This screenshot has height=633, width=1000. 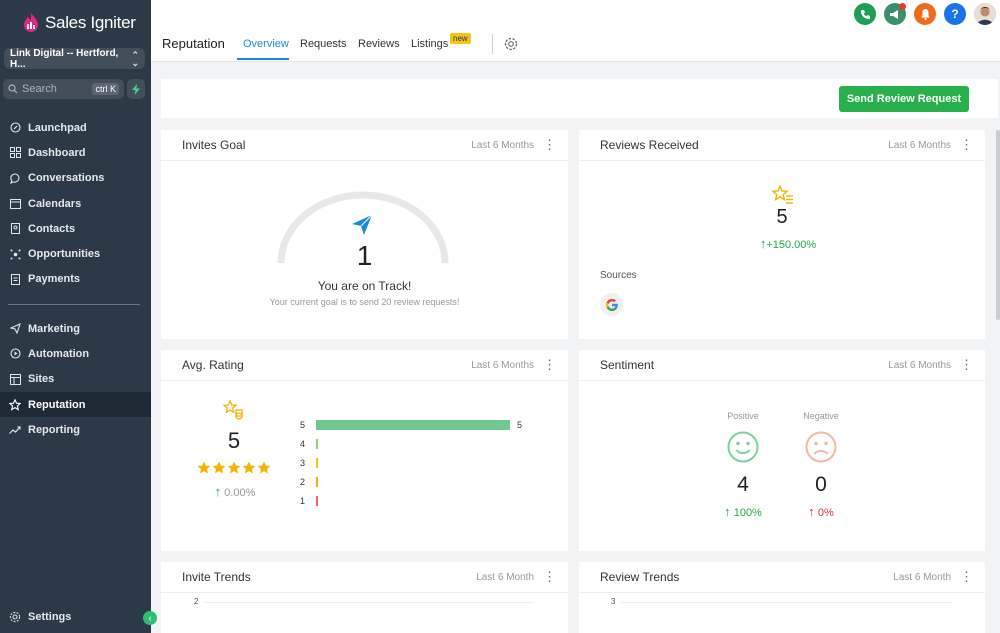 What do you see at coordinates (75, 404) in the screenshot?
I see `sidebar-item-reputation: Reputation` at bounding box center [75, 404].